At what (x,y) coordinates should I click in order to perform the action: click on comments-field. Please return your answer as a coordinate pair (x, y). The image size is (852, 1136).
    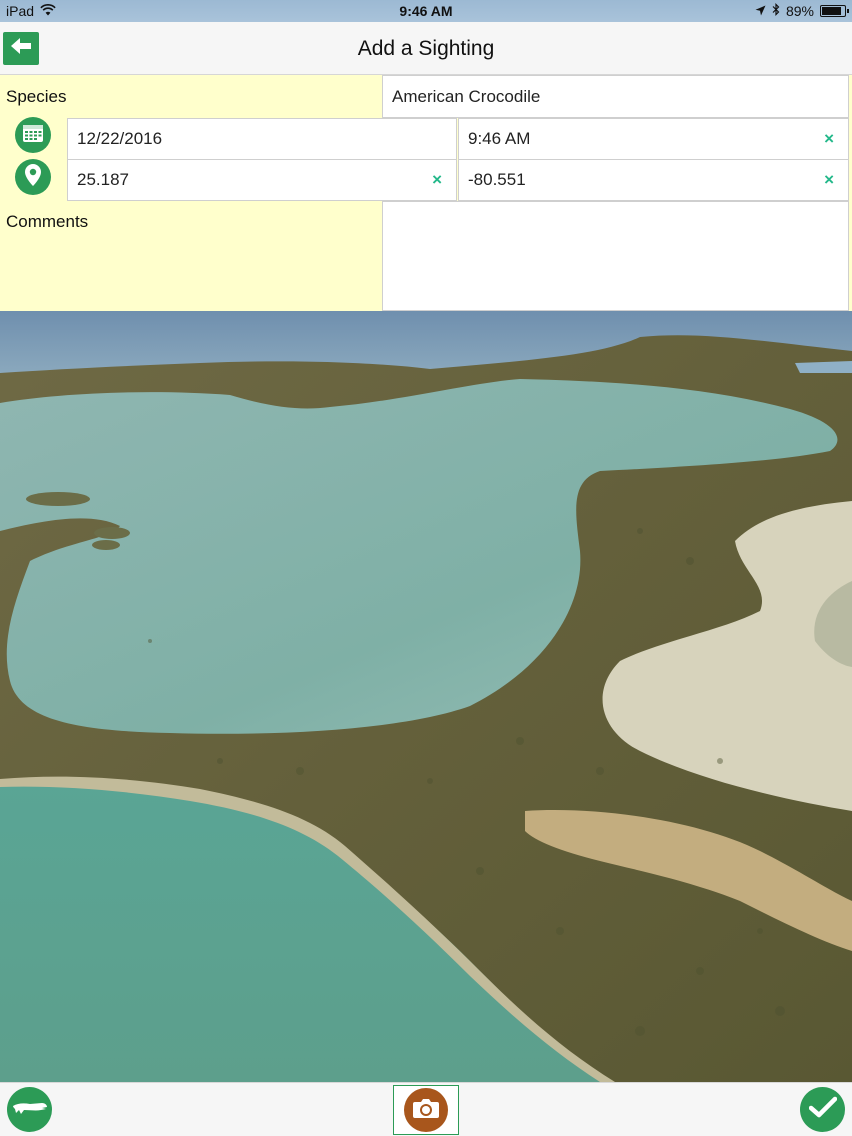
    Looking at the image, I should click on (615, 256).